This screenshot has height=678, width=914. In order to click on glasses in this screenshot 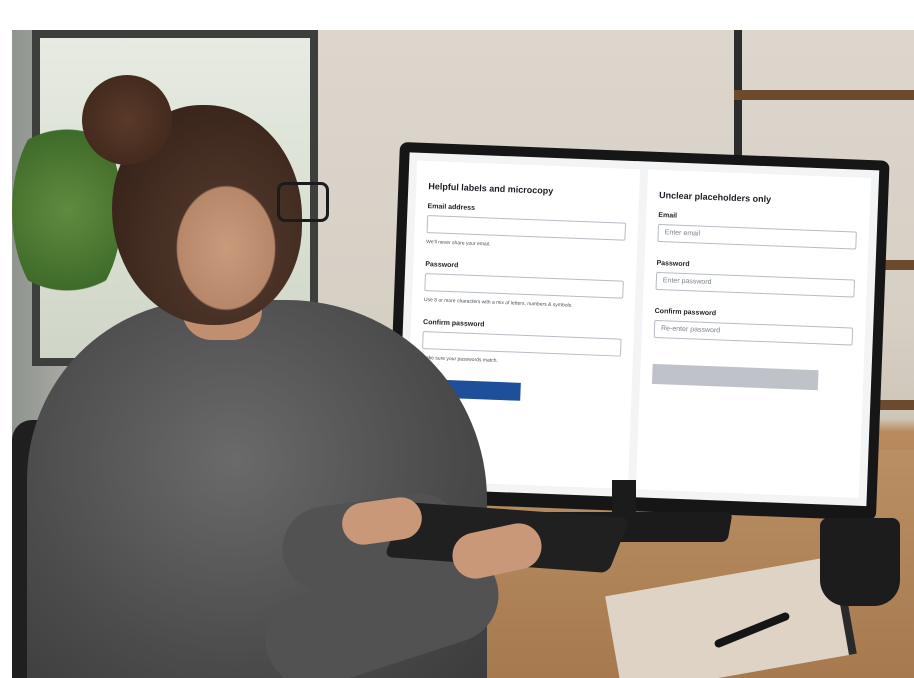, I will do `click(303, 202)`.